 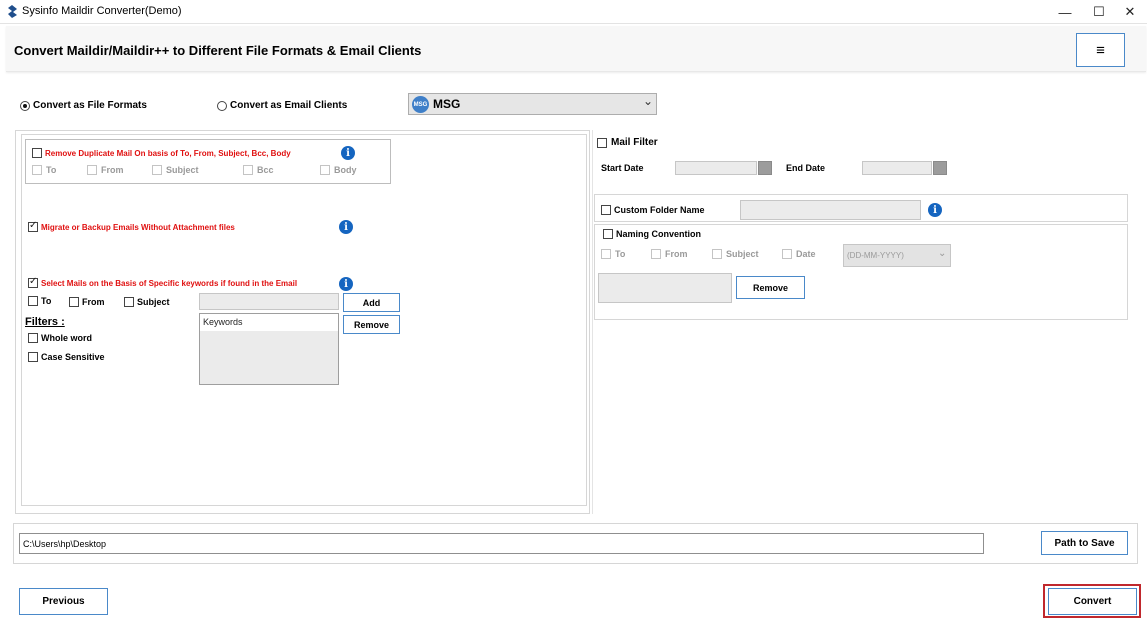 What do you see at coordinates (659, 210) in the screenshot?
I see `custom-folder-label: Custom Folder Name` at bounding box center [659, 210].